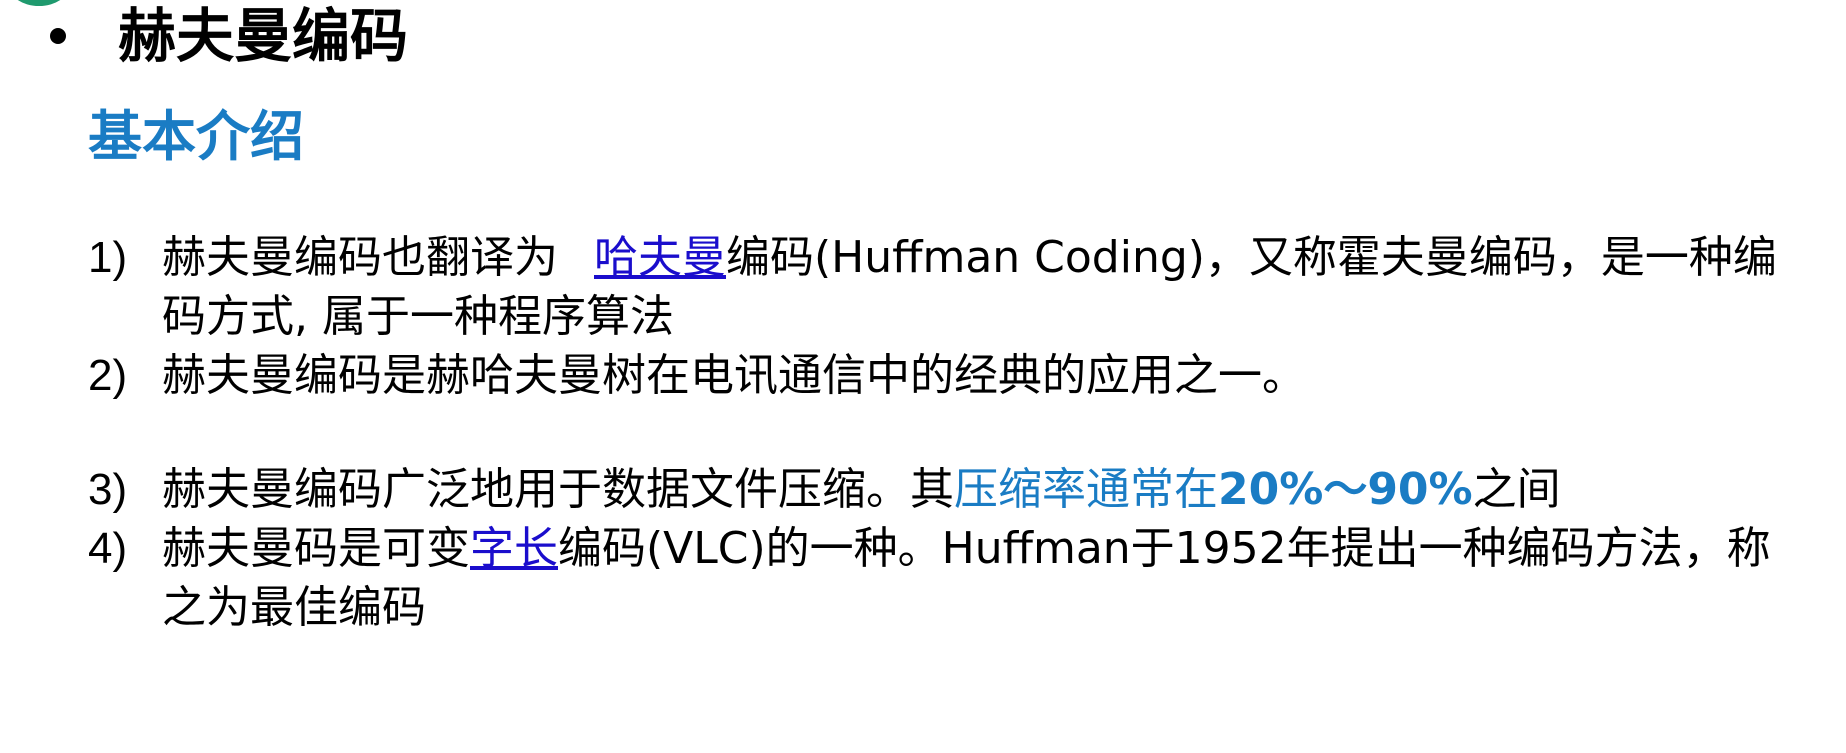 Image resolution: width=1846 pixels, height=753 pixels. What do you see at coordinates (316, 548) in the screenshot?
I see `item-text-before: 赫夫曼码是可变` at bounding box center [316, 548].